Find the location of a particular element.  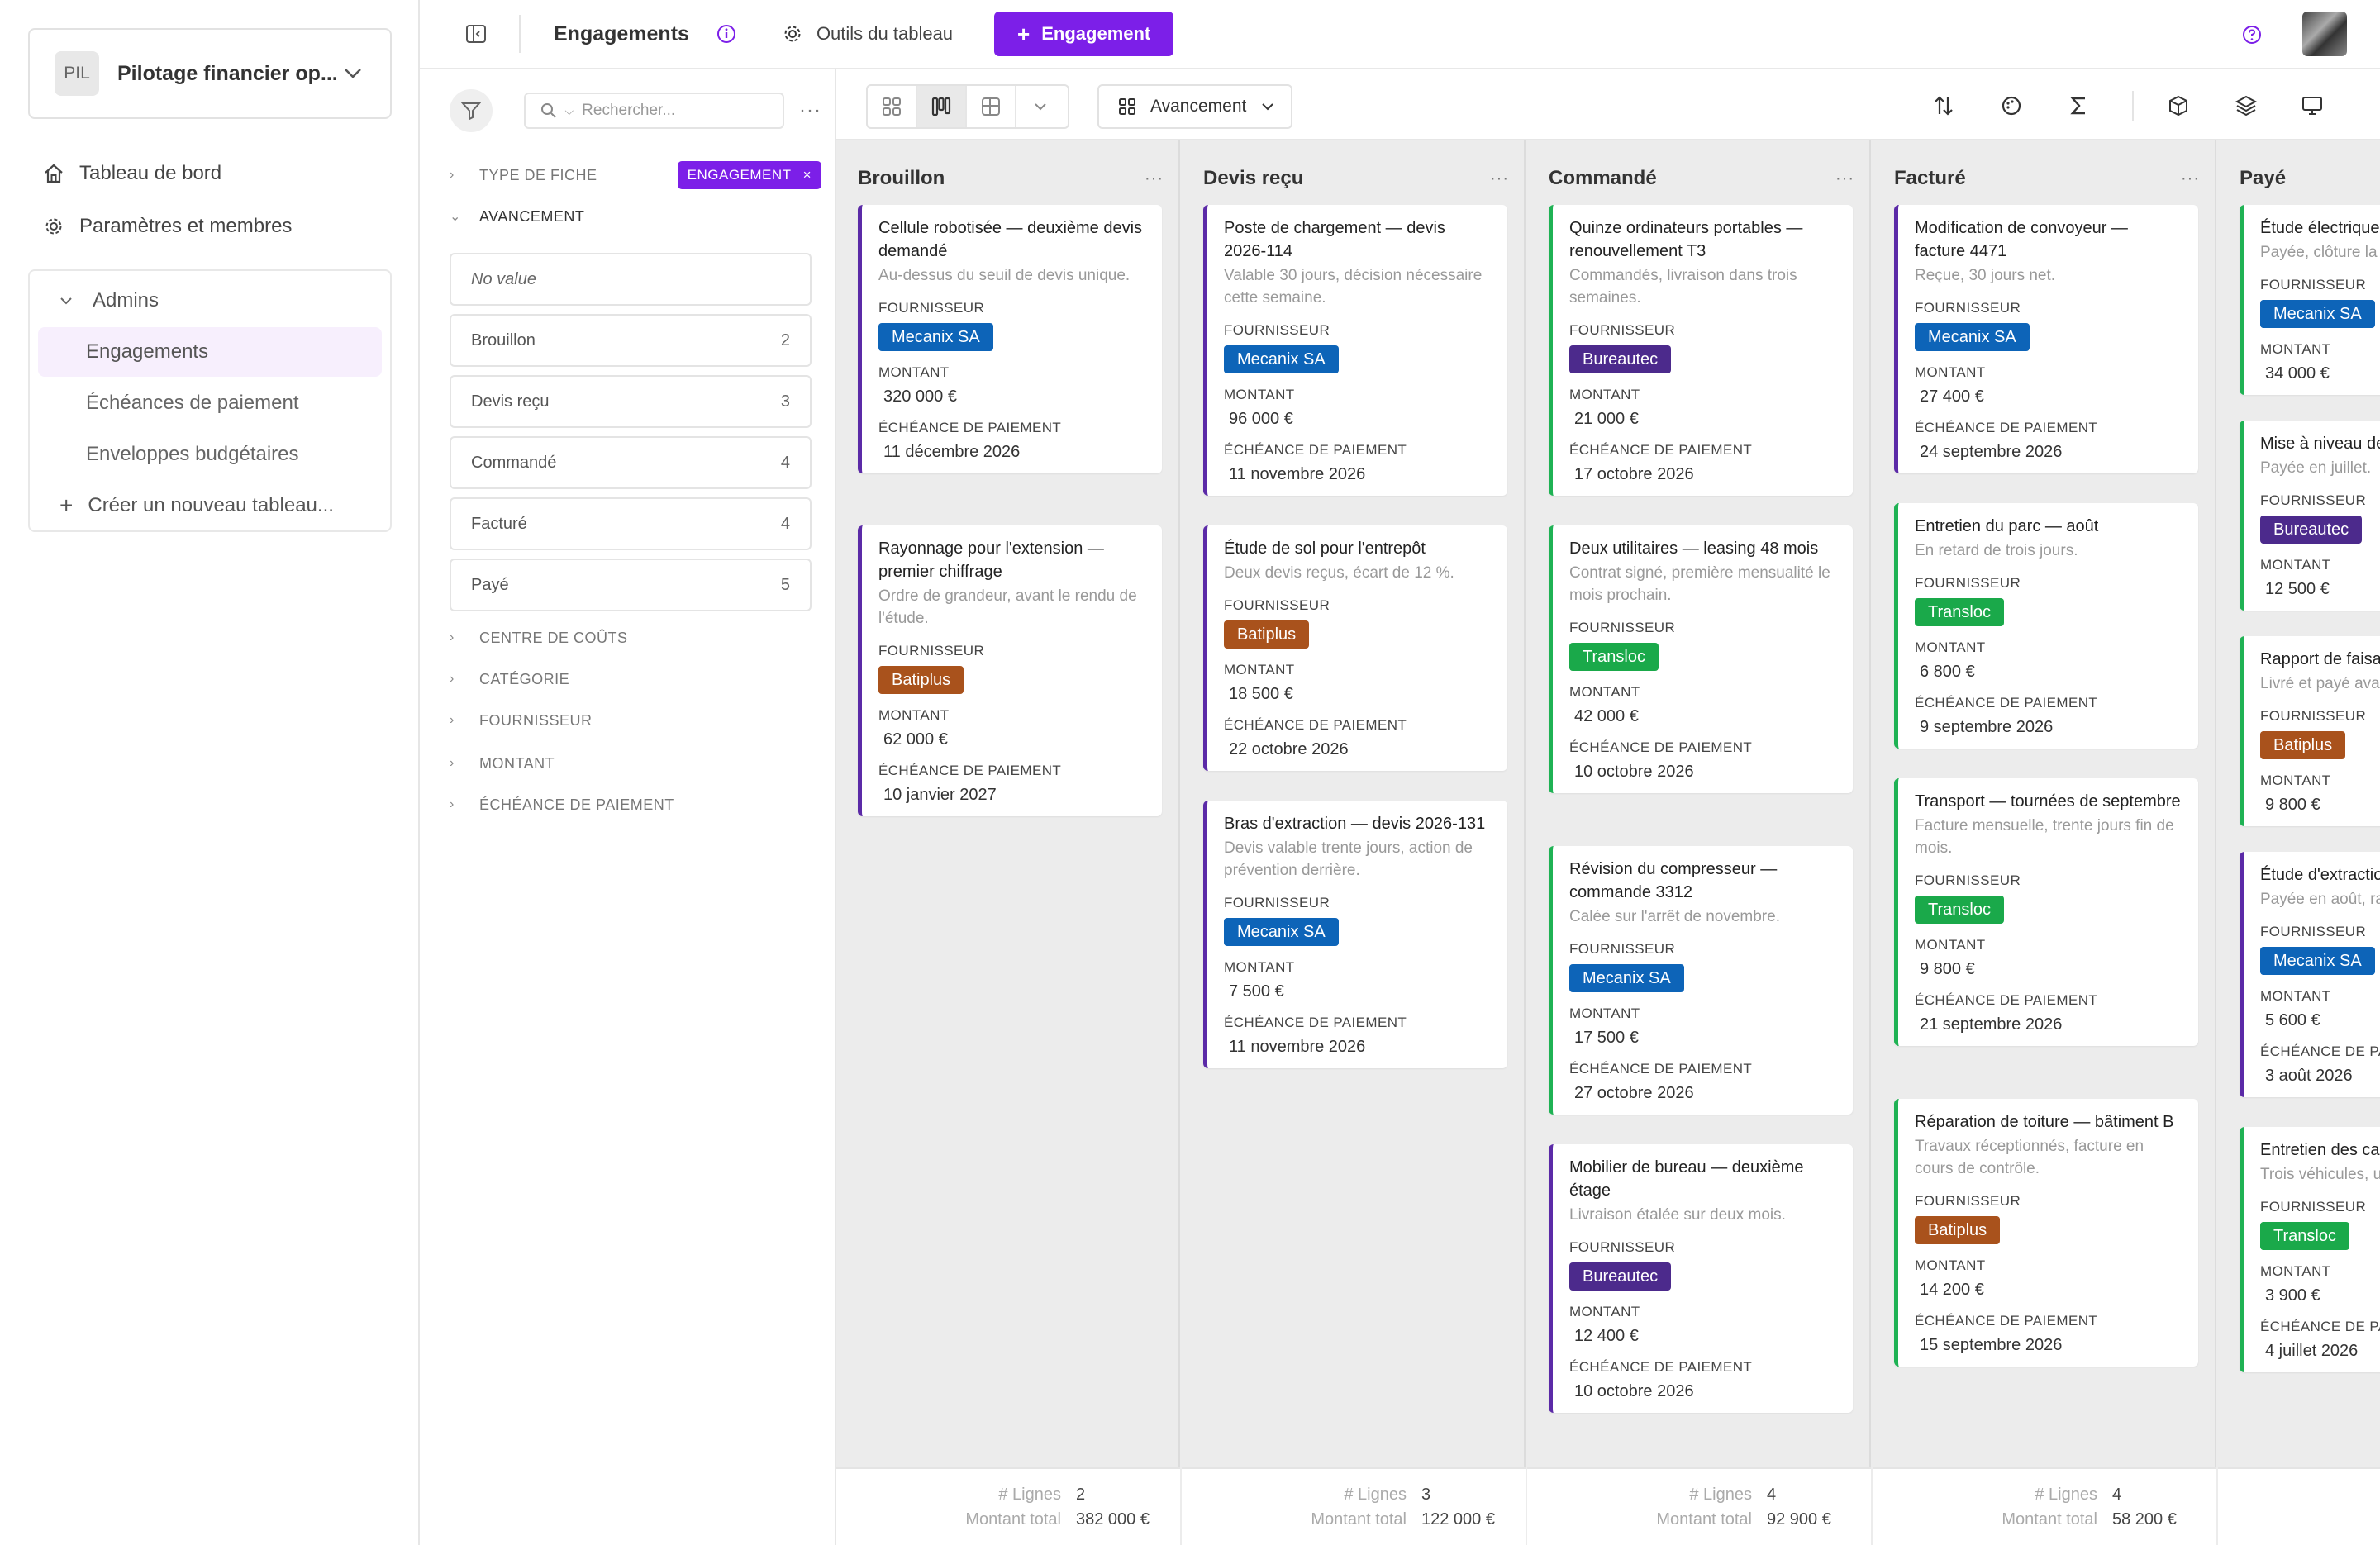

grid-icon is located at coordinates (1127, 106).